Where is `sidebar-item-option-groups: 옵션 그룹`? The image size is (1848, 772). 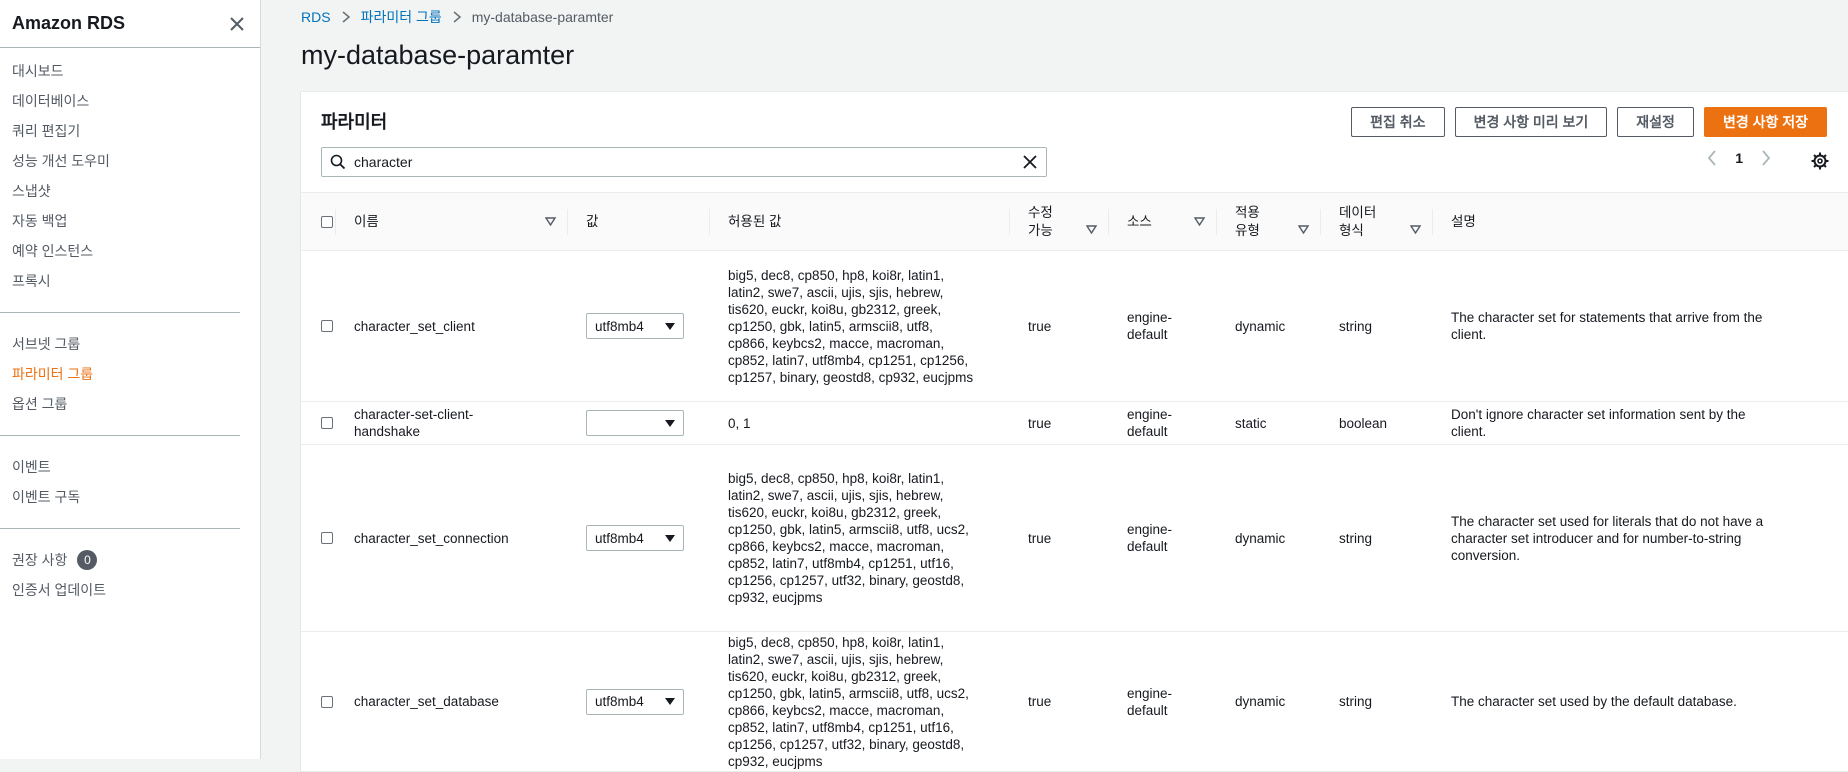 sidebar-item-option-groups: 옵션 그룹 is located at coordinates (130, 404).